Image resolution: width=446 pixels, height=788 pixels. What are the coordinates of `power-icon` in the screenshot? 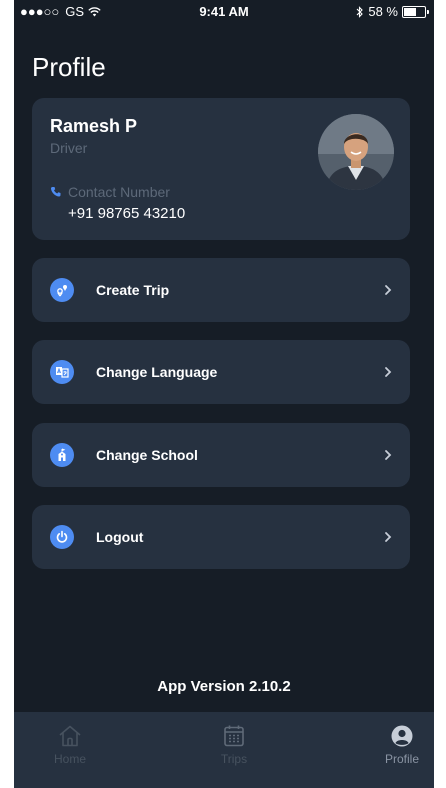 It's located at (62, 537).